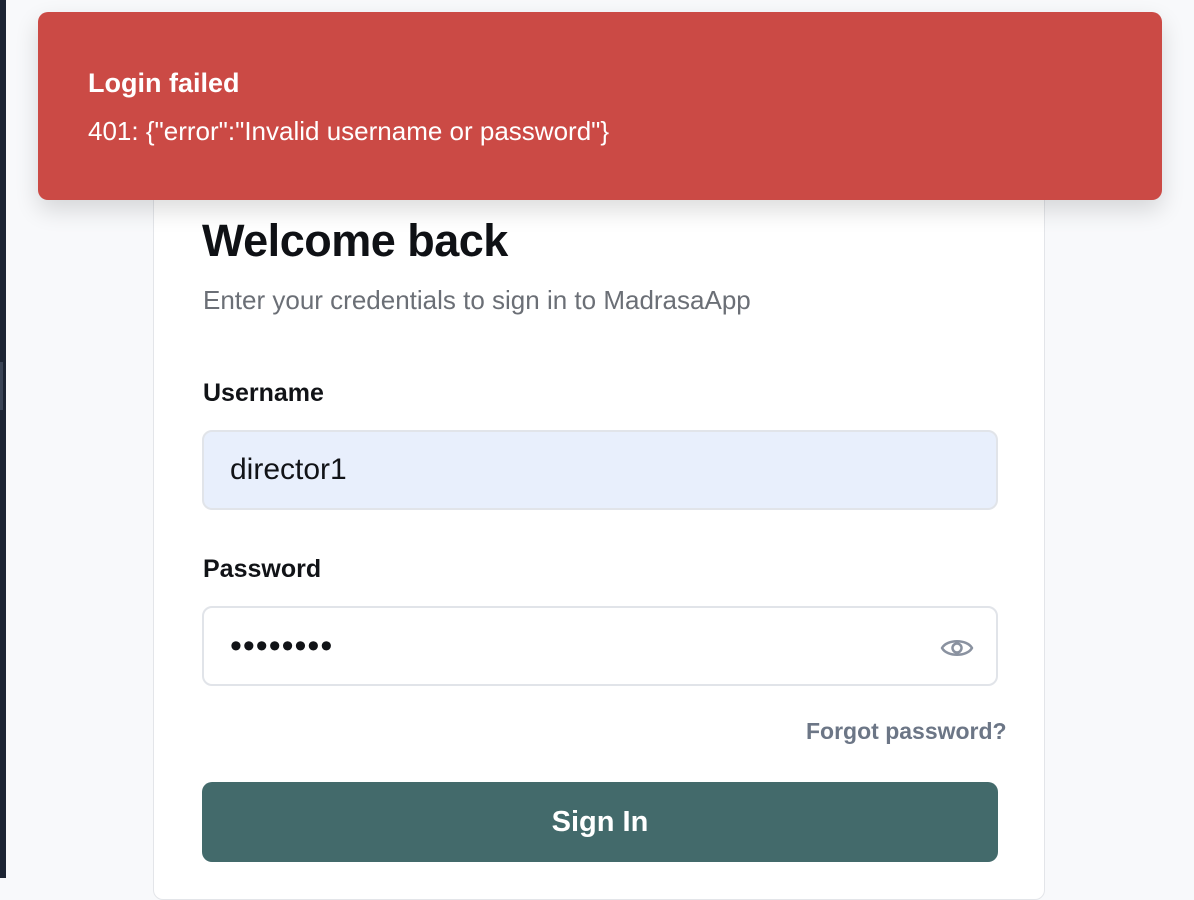  What do you see at coordinates (3, 439) in the screenshot?
I see `left-edge-panel` at bounding box center [3, 439].